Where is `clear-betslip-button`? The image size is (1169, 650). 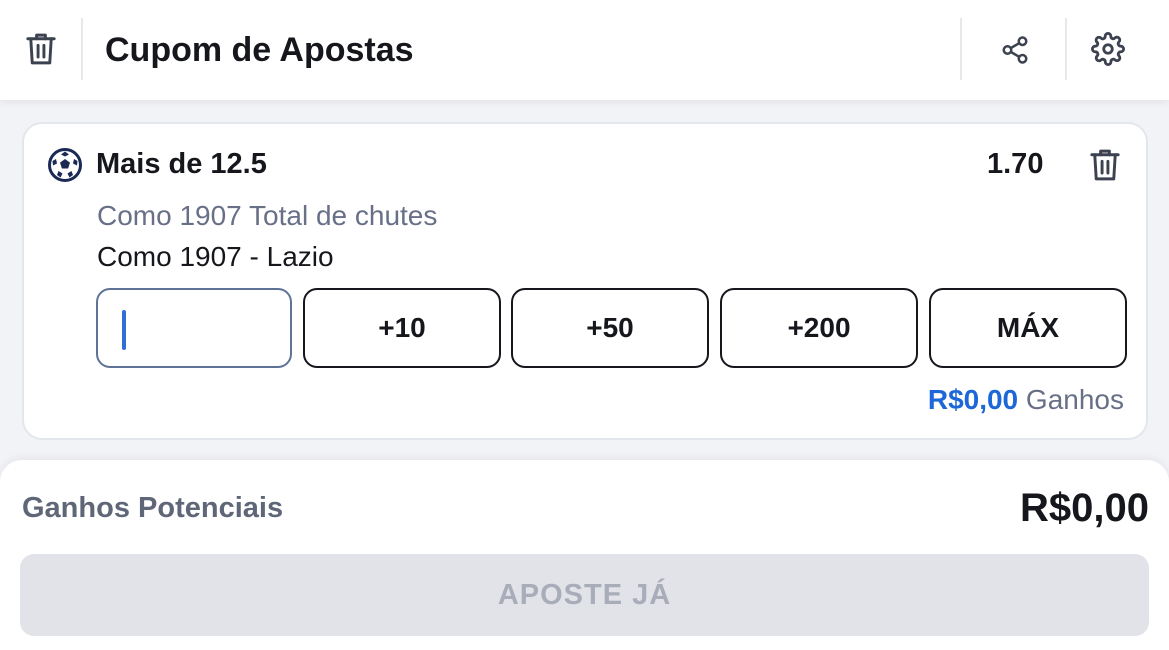
clear-betslip-button is located at coordinates (41, 49).